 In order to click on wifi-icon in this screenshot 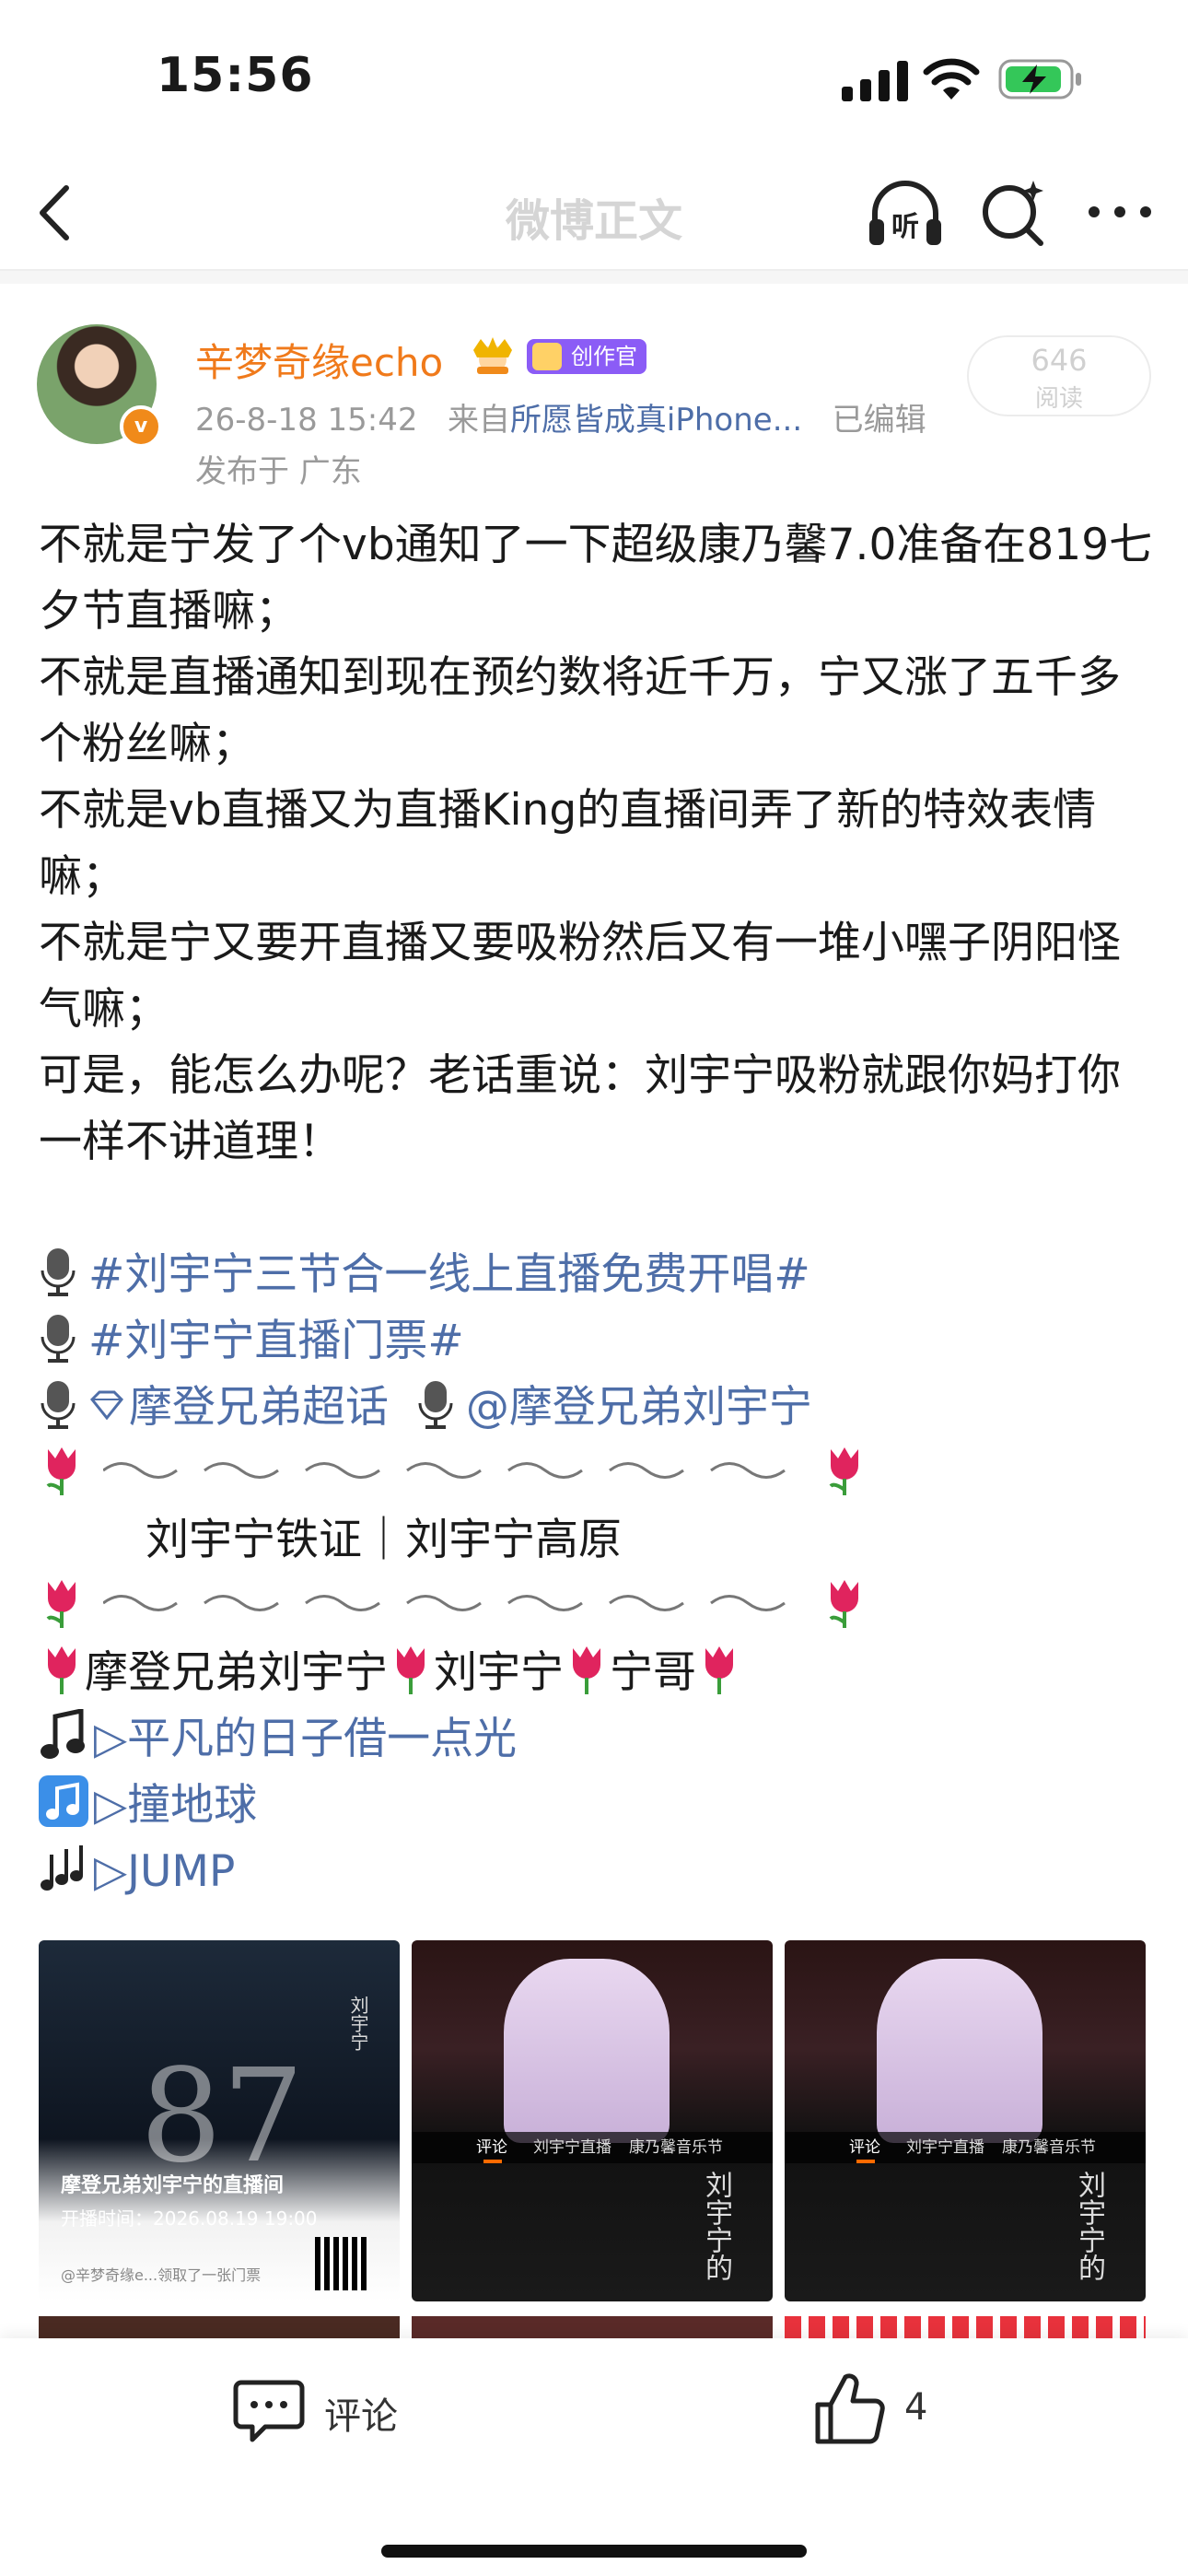, I will do `click(951, 79)`.